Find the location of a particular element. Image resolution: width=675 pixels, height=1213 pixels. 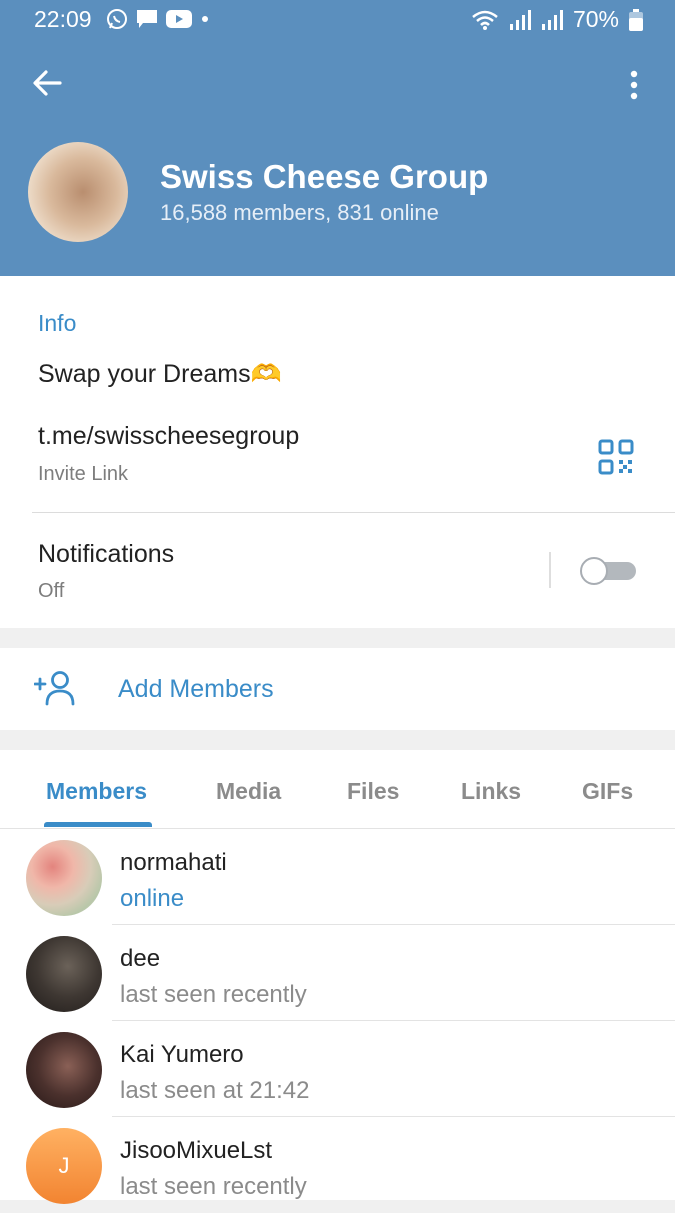

more-vertical-icon is located at coordinates (634, 85).